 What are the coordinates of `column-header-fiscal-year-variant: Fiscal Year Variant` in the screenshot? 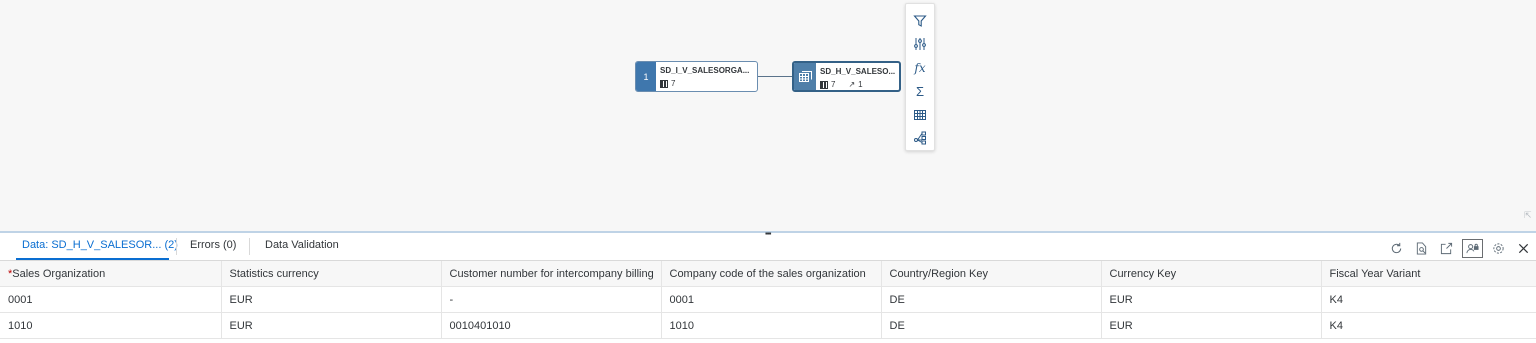 It's located at (1428, 274).